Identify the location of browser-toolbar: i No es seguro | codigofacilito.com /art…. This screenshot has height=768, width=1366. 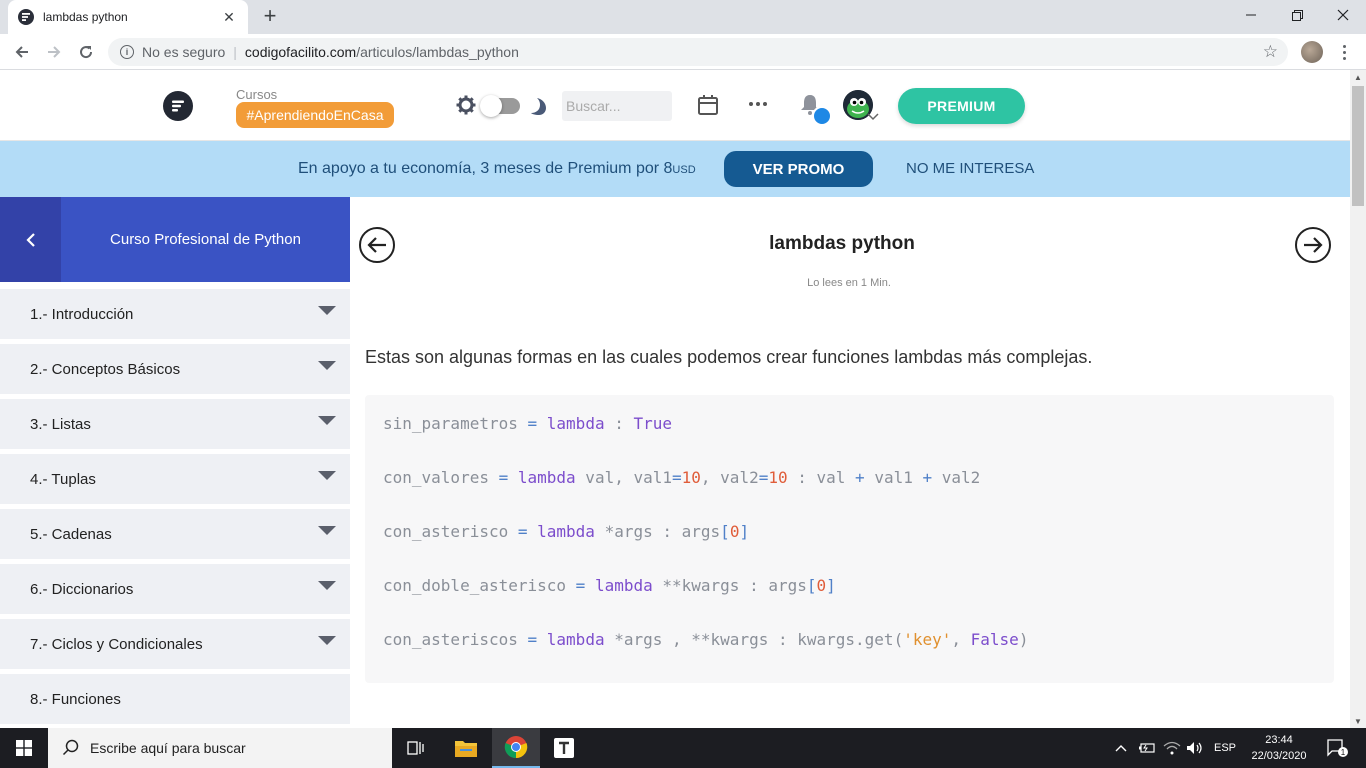
(683, 52).